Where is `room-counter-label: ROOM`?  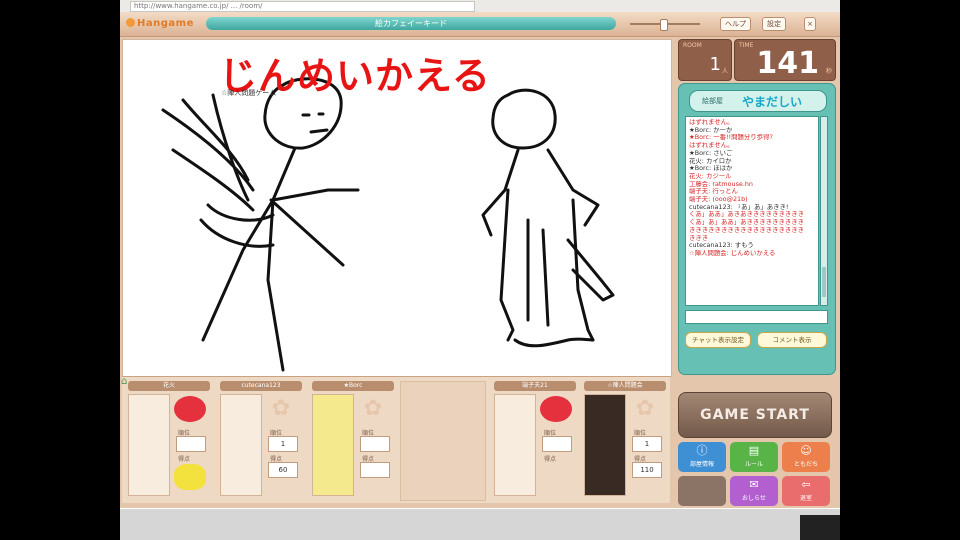
room-counter-label: ROOM is located at coordinates (692, 45).